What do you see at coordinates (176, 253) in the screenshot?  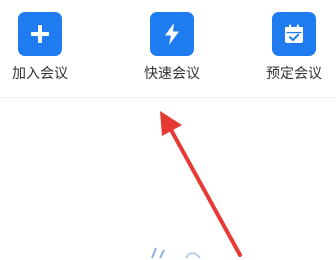 I see `partial-content-fragment` at bounding box center [176, 253].